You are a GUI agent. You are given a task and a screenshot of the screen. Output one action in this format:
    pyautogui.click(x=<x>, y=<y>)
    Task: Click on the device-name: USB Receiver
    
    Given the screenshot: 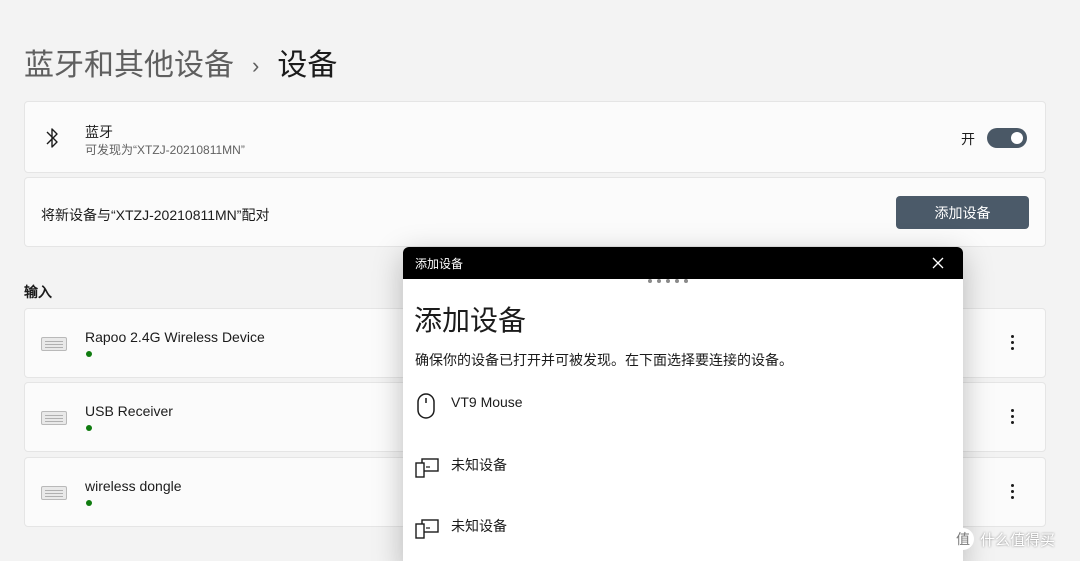 What is the action you would take?
    pyautogui.click(x=129, y=411)
    